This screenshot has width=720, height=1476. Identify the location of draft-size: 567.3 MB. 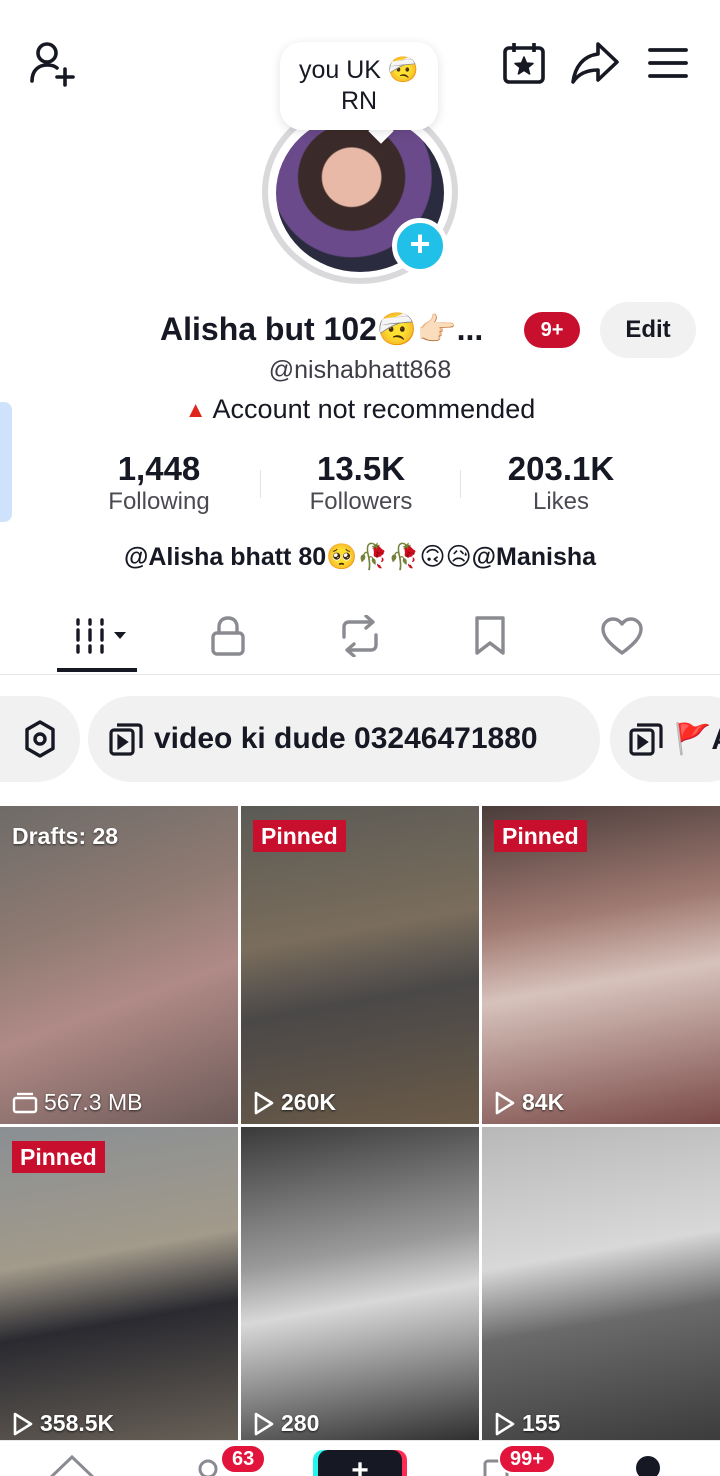
(77, 1102).